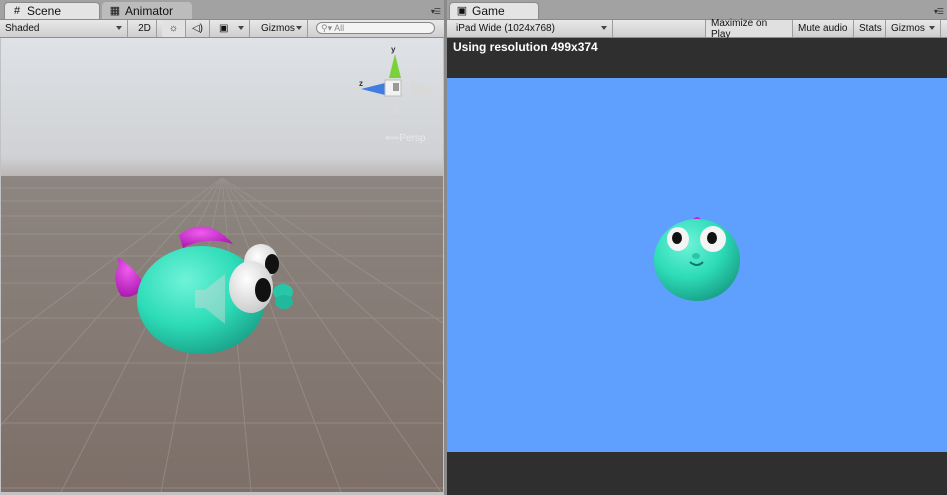  Describe the element at coordinates (393, 49) in the screenshot. I see `gizmo-y-label: y` at that location.